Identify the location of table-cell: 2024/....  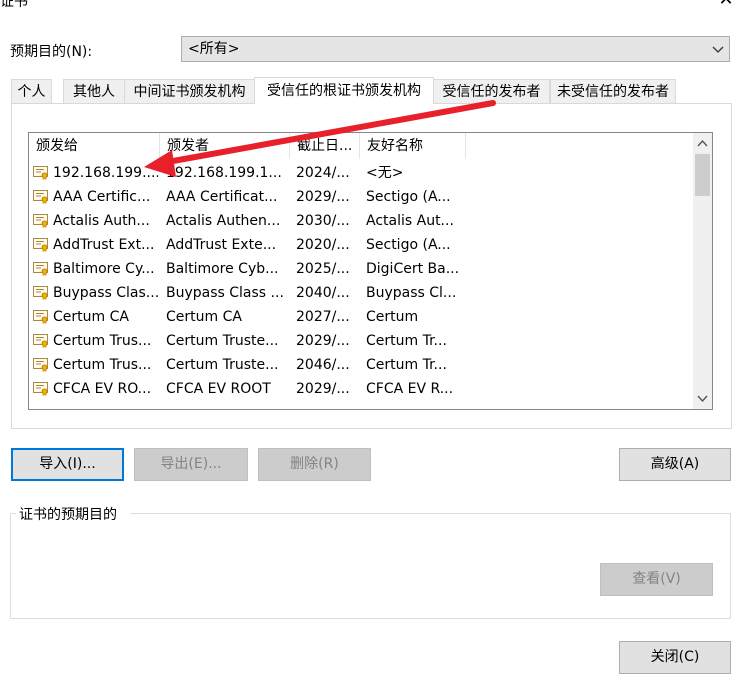
(323, 173).